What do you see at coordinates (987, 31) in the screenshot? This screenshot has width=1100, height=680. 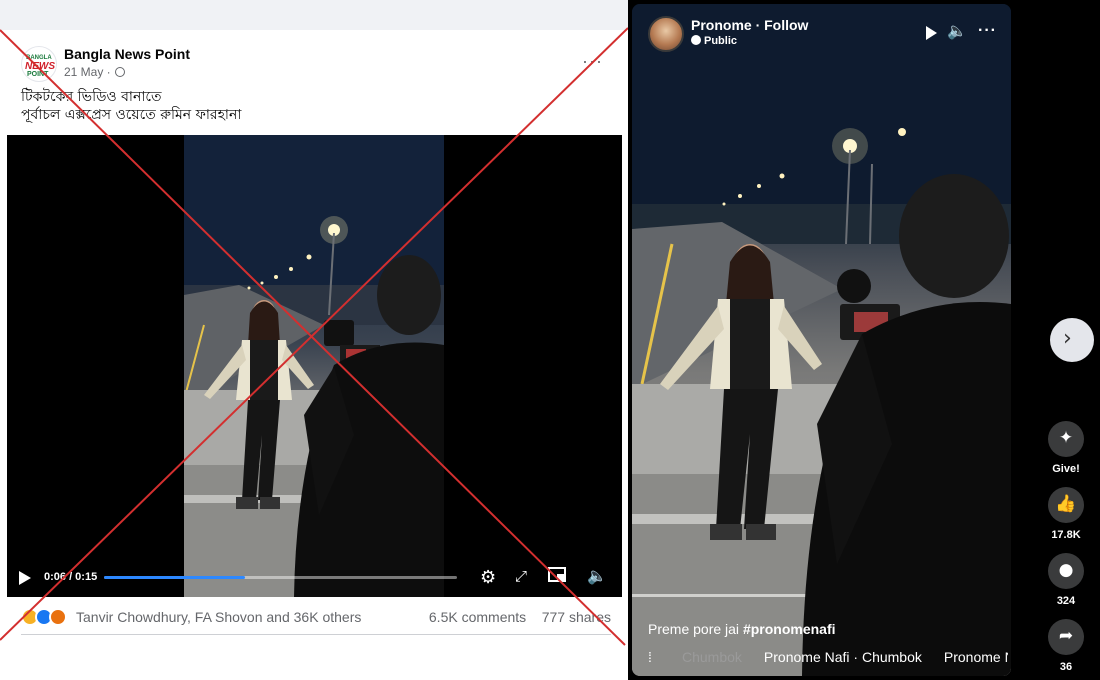 I see `more-icon: ···` at bounding box center [987, 31].